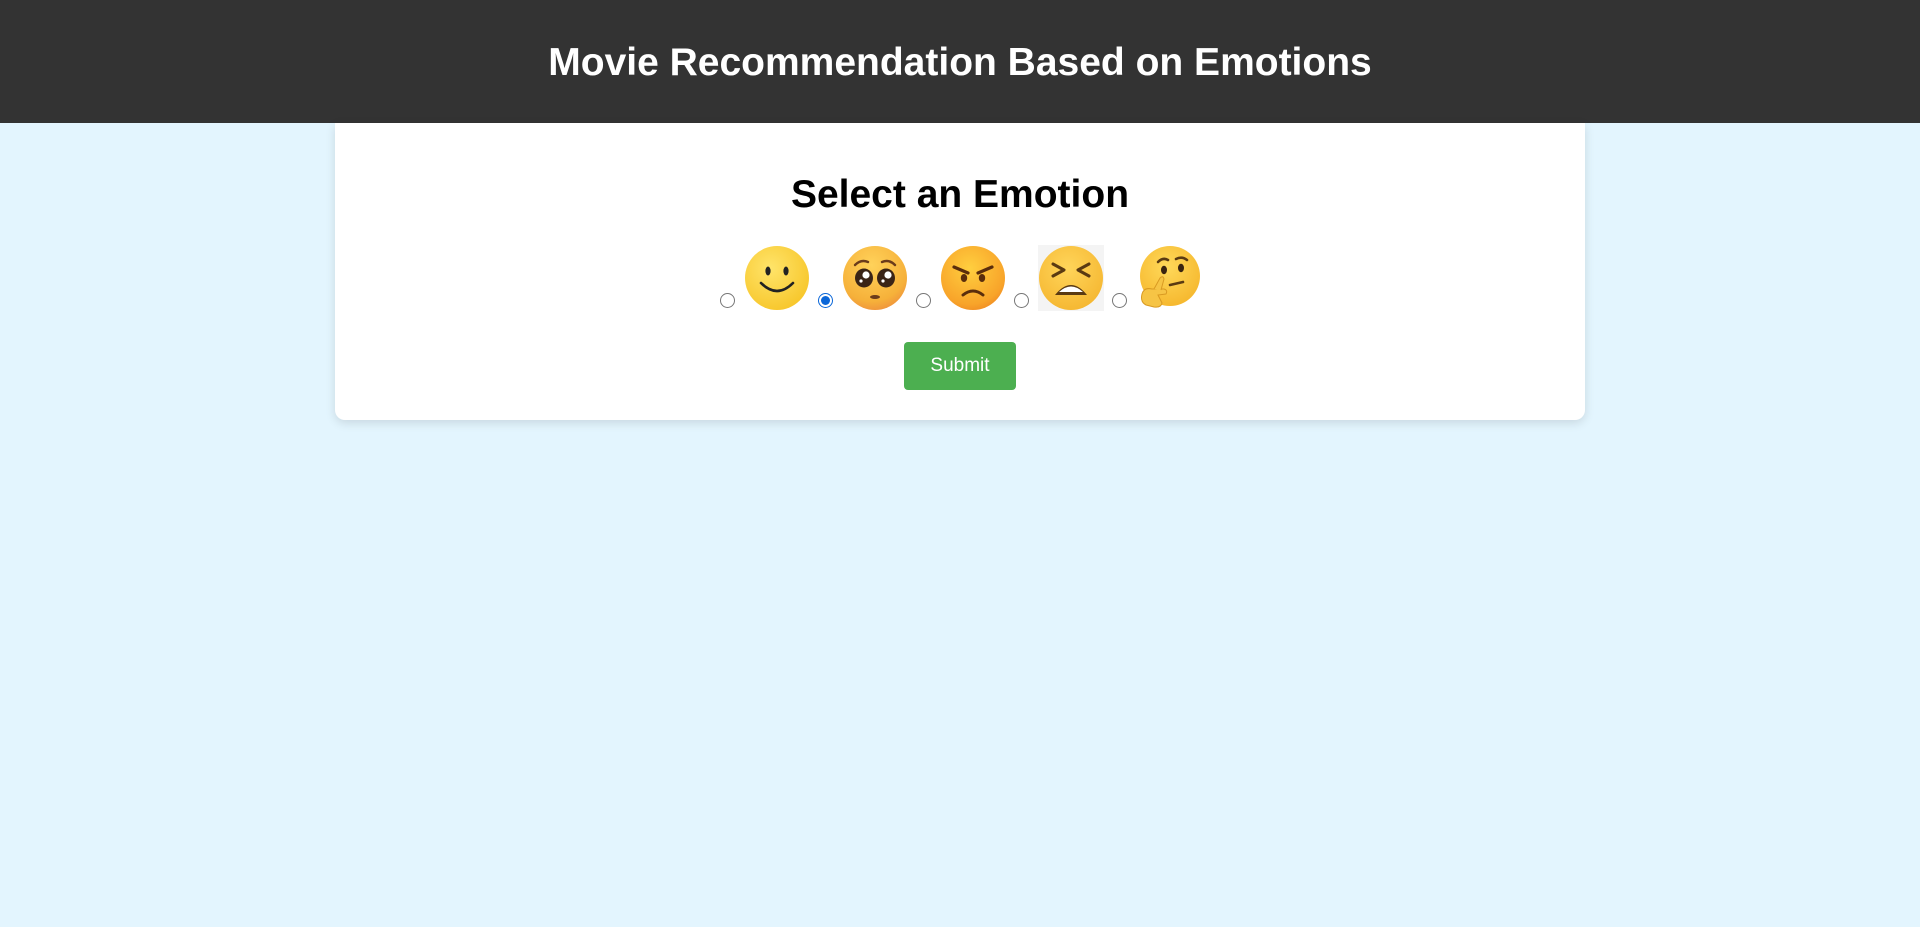 This screenshot has height=927, width=1920. I want to click on emotion-heading: Select an Emotion, so click(960, 194).